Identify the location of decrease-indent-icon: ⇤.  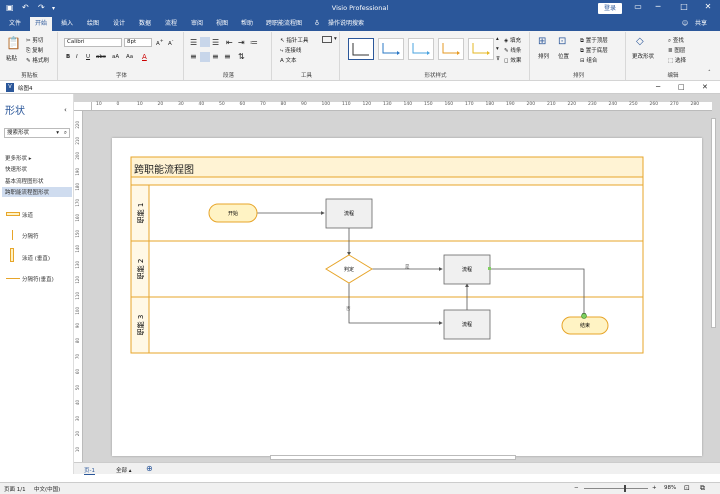
(229, 42).